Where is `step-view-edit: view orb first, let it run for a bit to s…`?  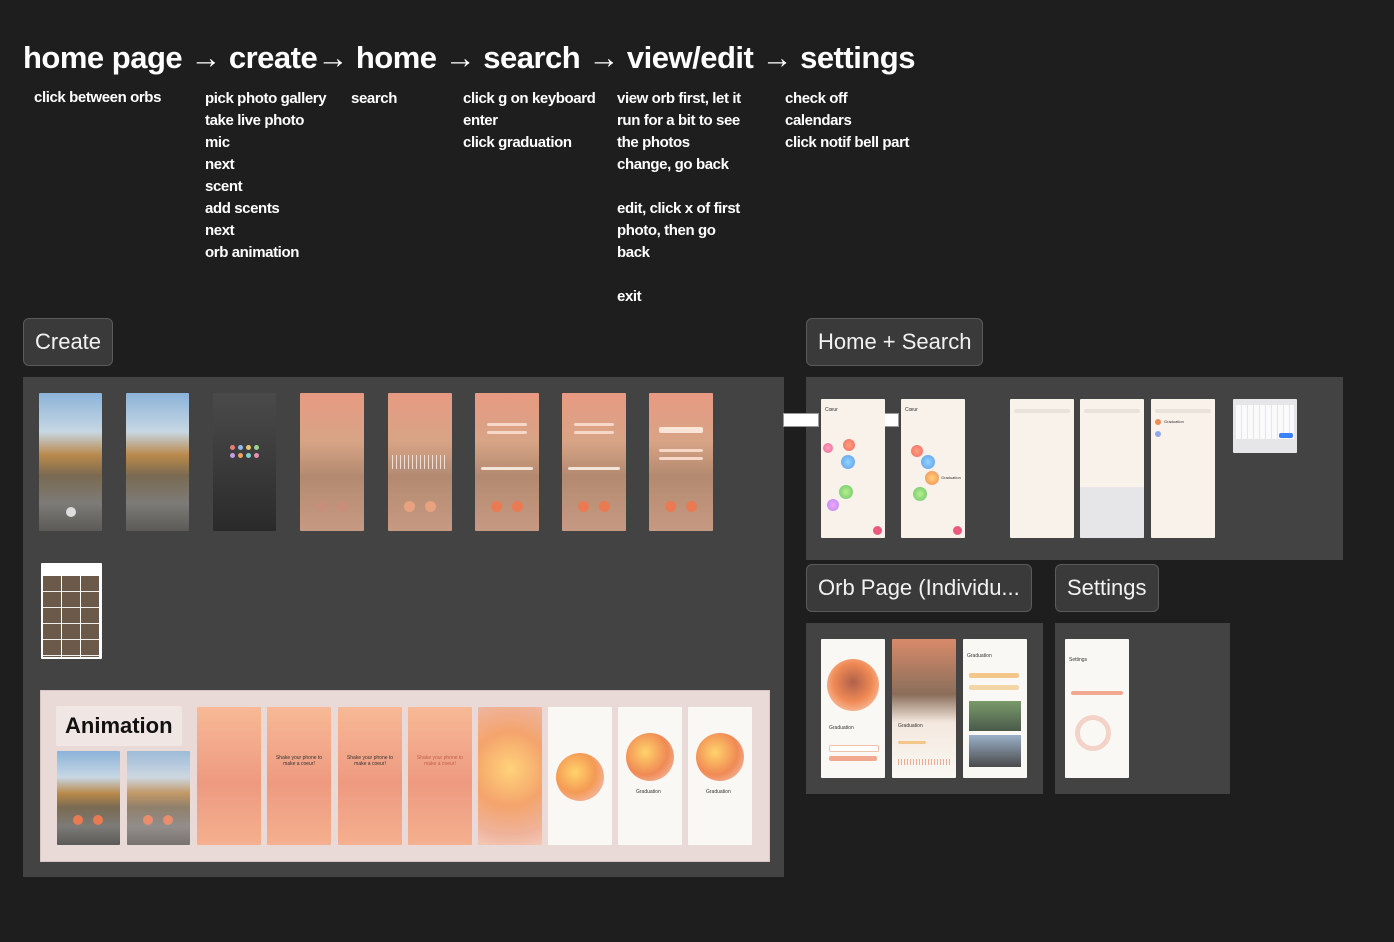
step-view-edit: view orb first, let it run for a bit to s… is located at coordinates (679, 197).